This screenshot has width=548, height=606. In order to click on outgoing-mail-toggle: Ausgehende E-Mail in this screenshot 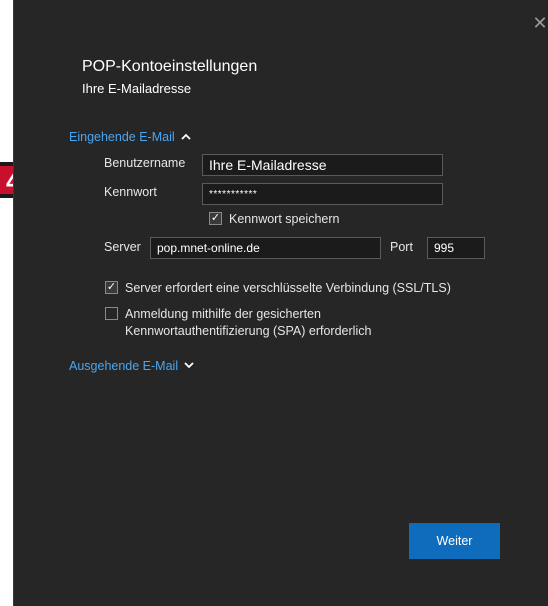, I will do `click(131, 366)`.